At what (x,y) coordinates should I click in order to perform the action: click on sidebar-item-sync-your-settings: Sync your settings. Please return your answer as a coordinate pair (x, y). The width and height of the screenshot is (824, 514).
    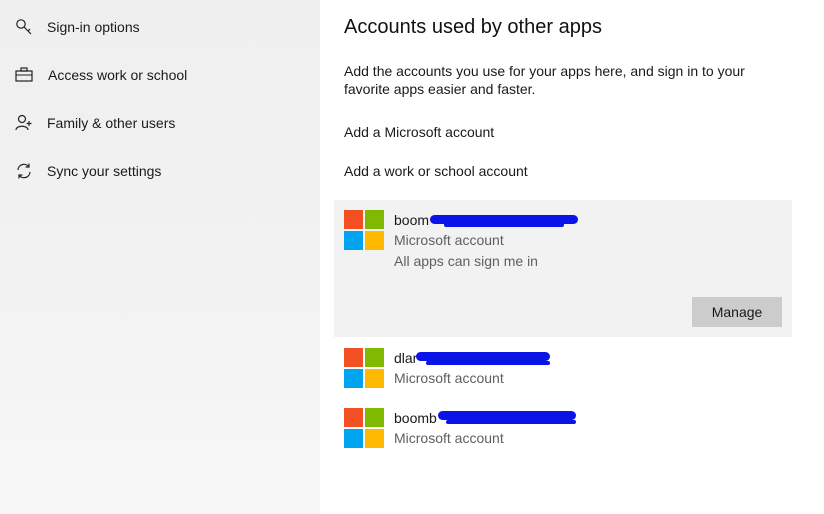
    Looking at the image, I should click on (160, 171).